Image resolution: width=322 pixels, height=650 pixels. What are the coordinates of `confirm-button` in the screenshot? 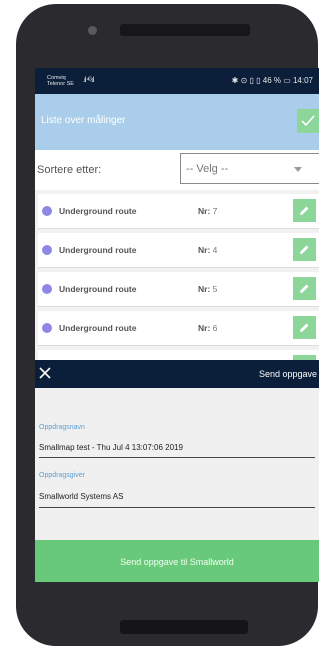 It's located at (308, 121).